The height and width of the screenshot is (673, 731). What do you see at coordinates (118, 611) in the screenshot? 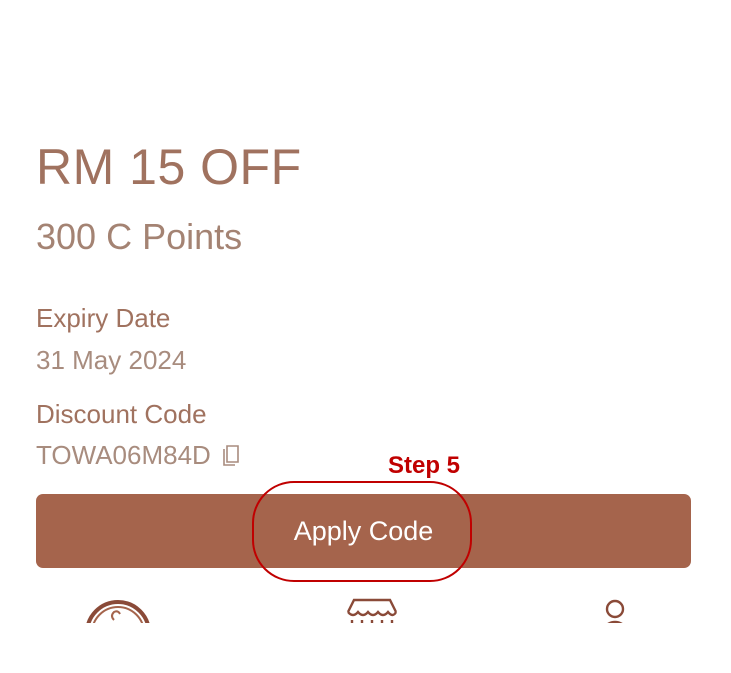
I see `home-logo-icon` at bounding box center [118, 611].